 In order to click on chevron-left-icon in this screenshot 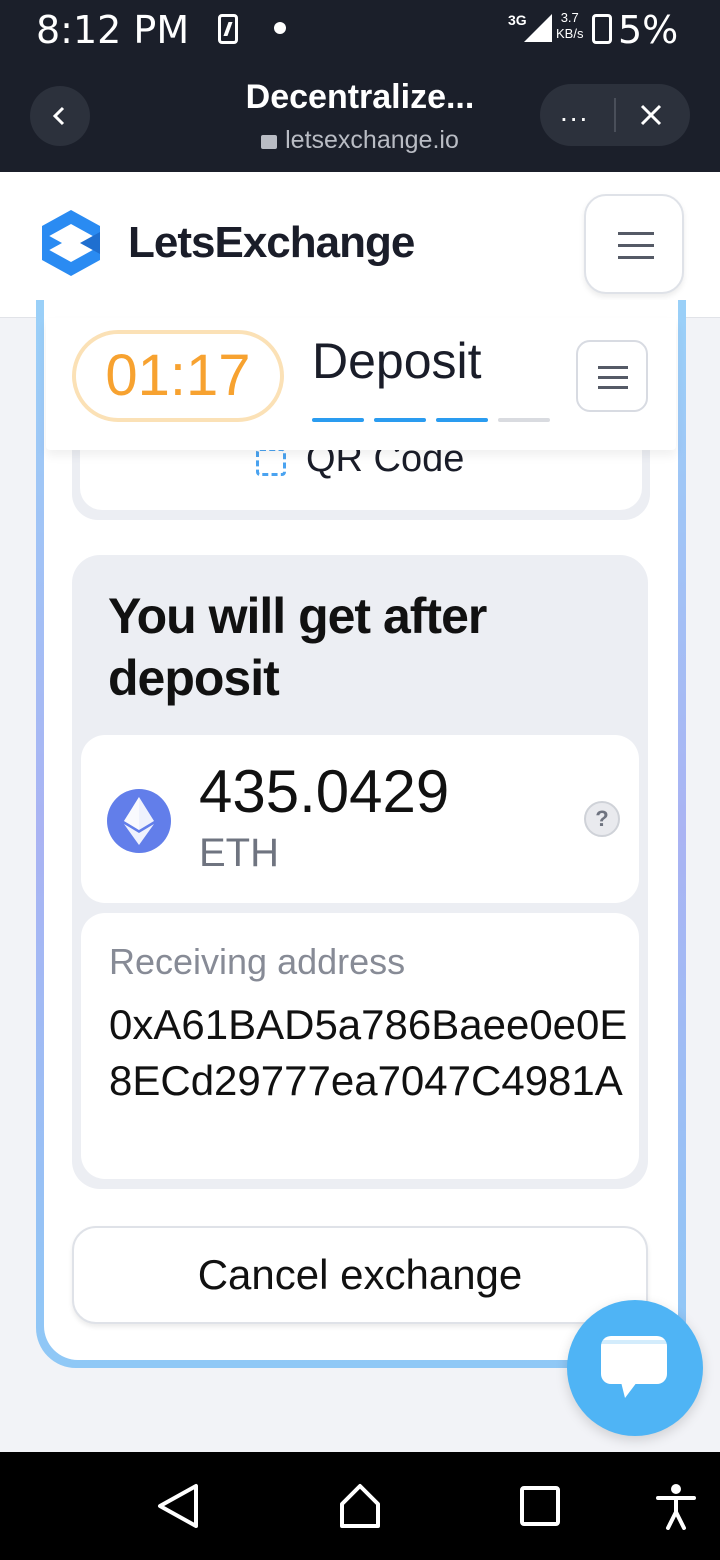, I will do `click(58, 116)`.